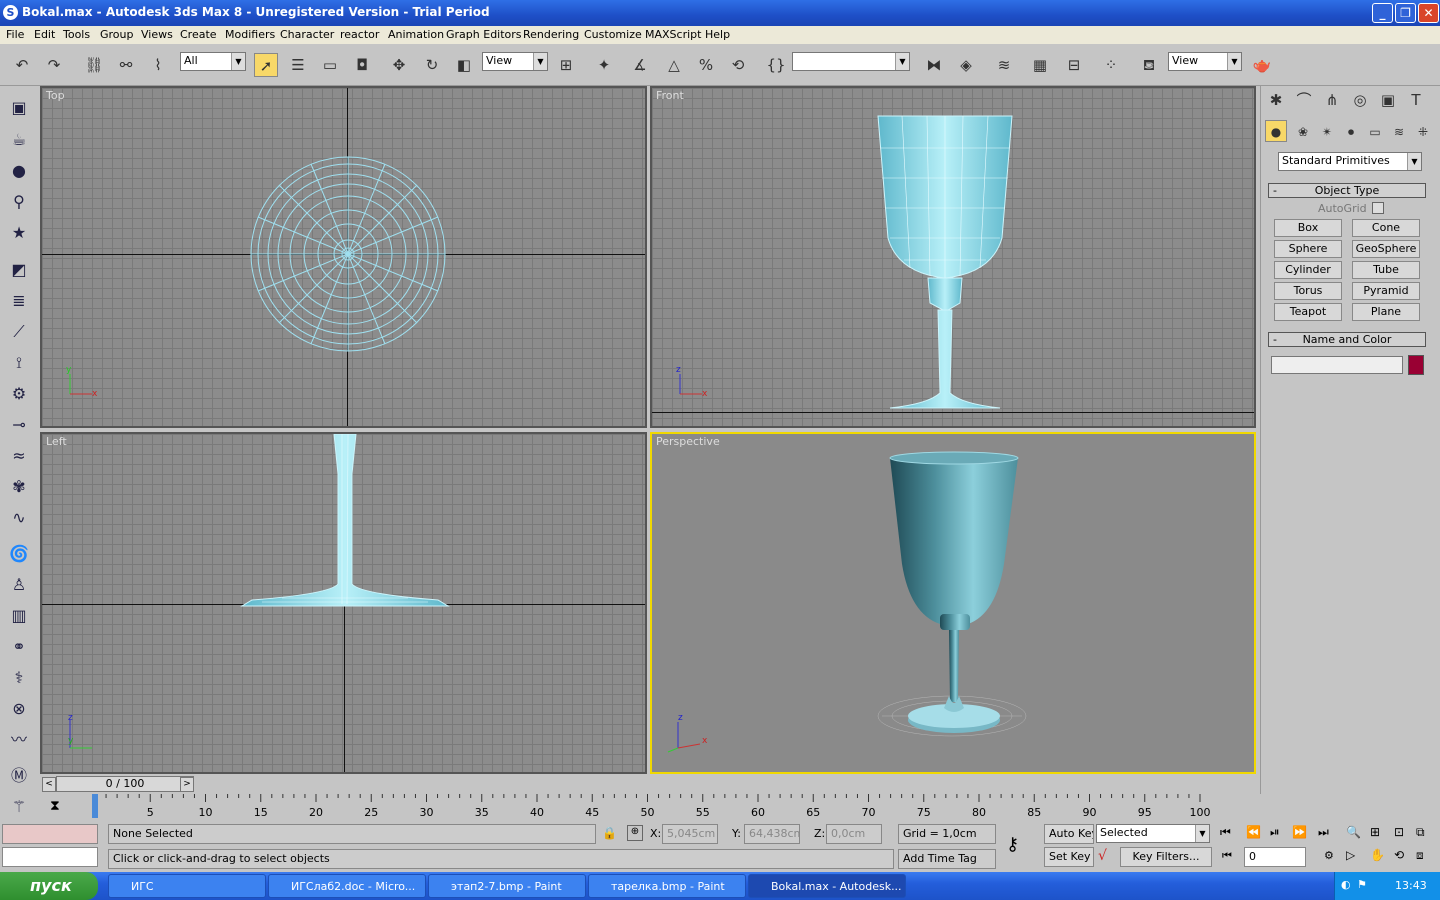  I want to click on maximize-button: ❐, so click(1405, 13).